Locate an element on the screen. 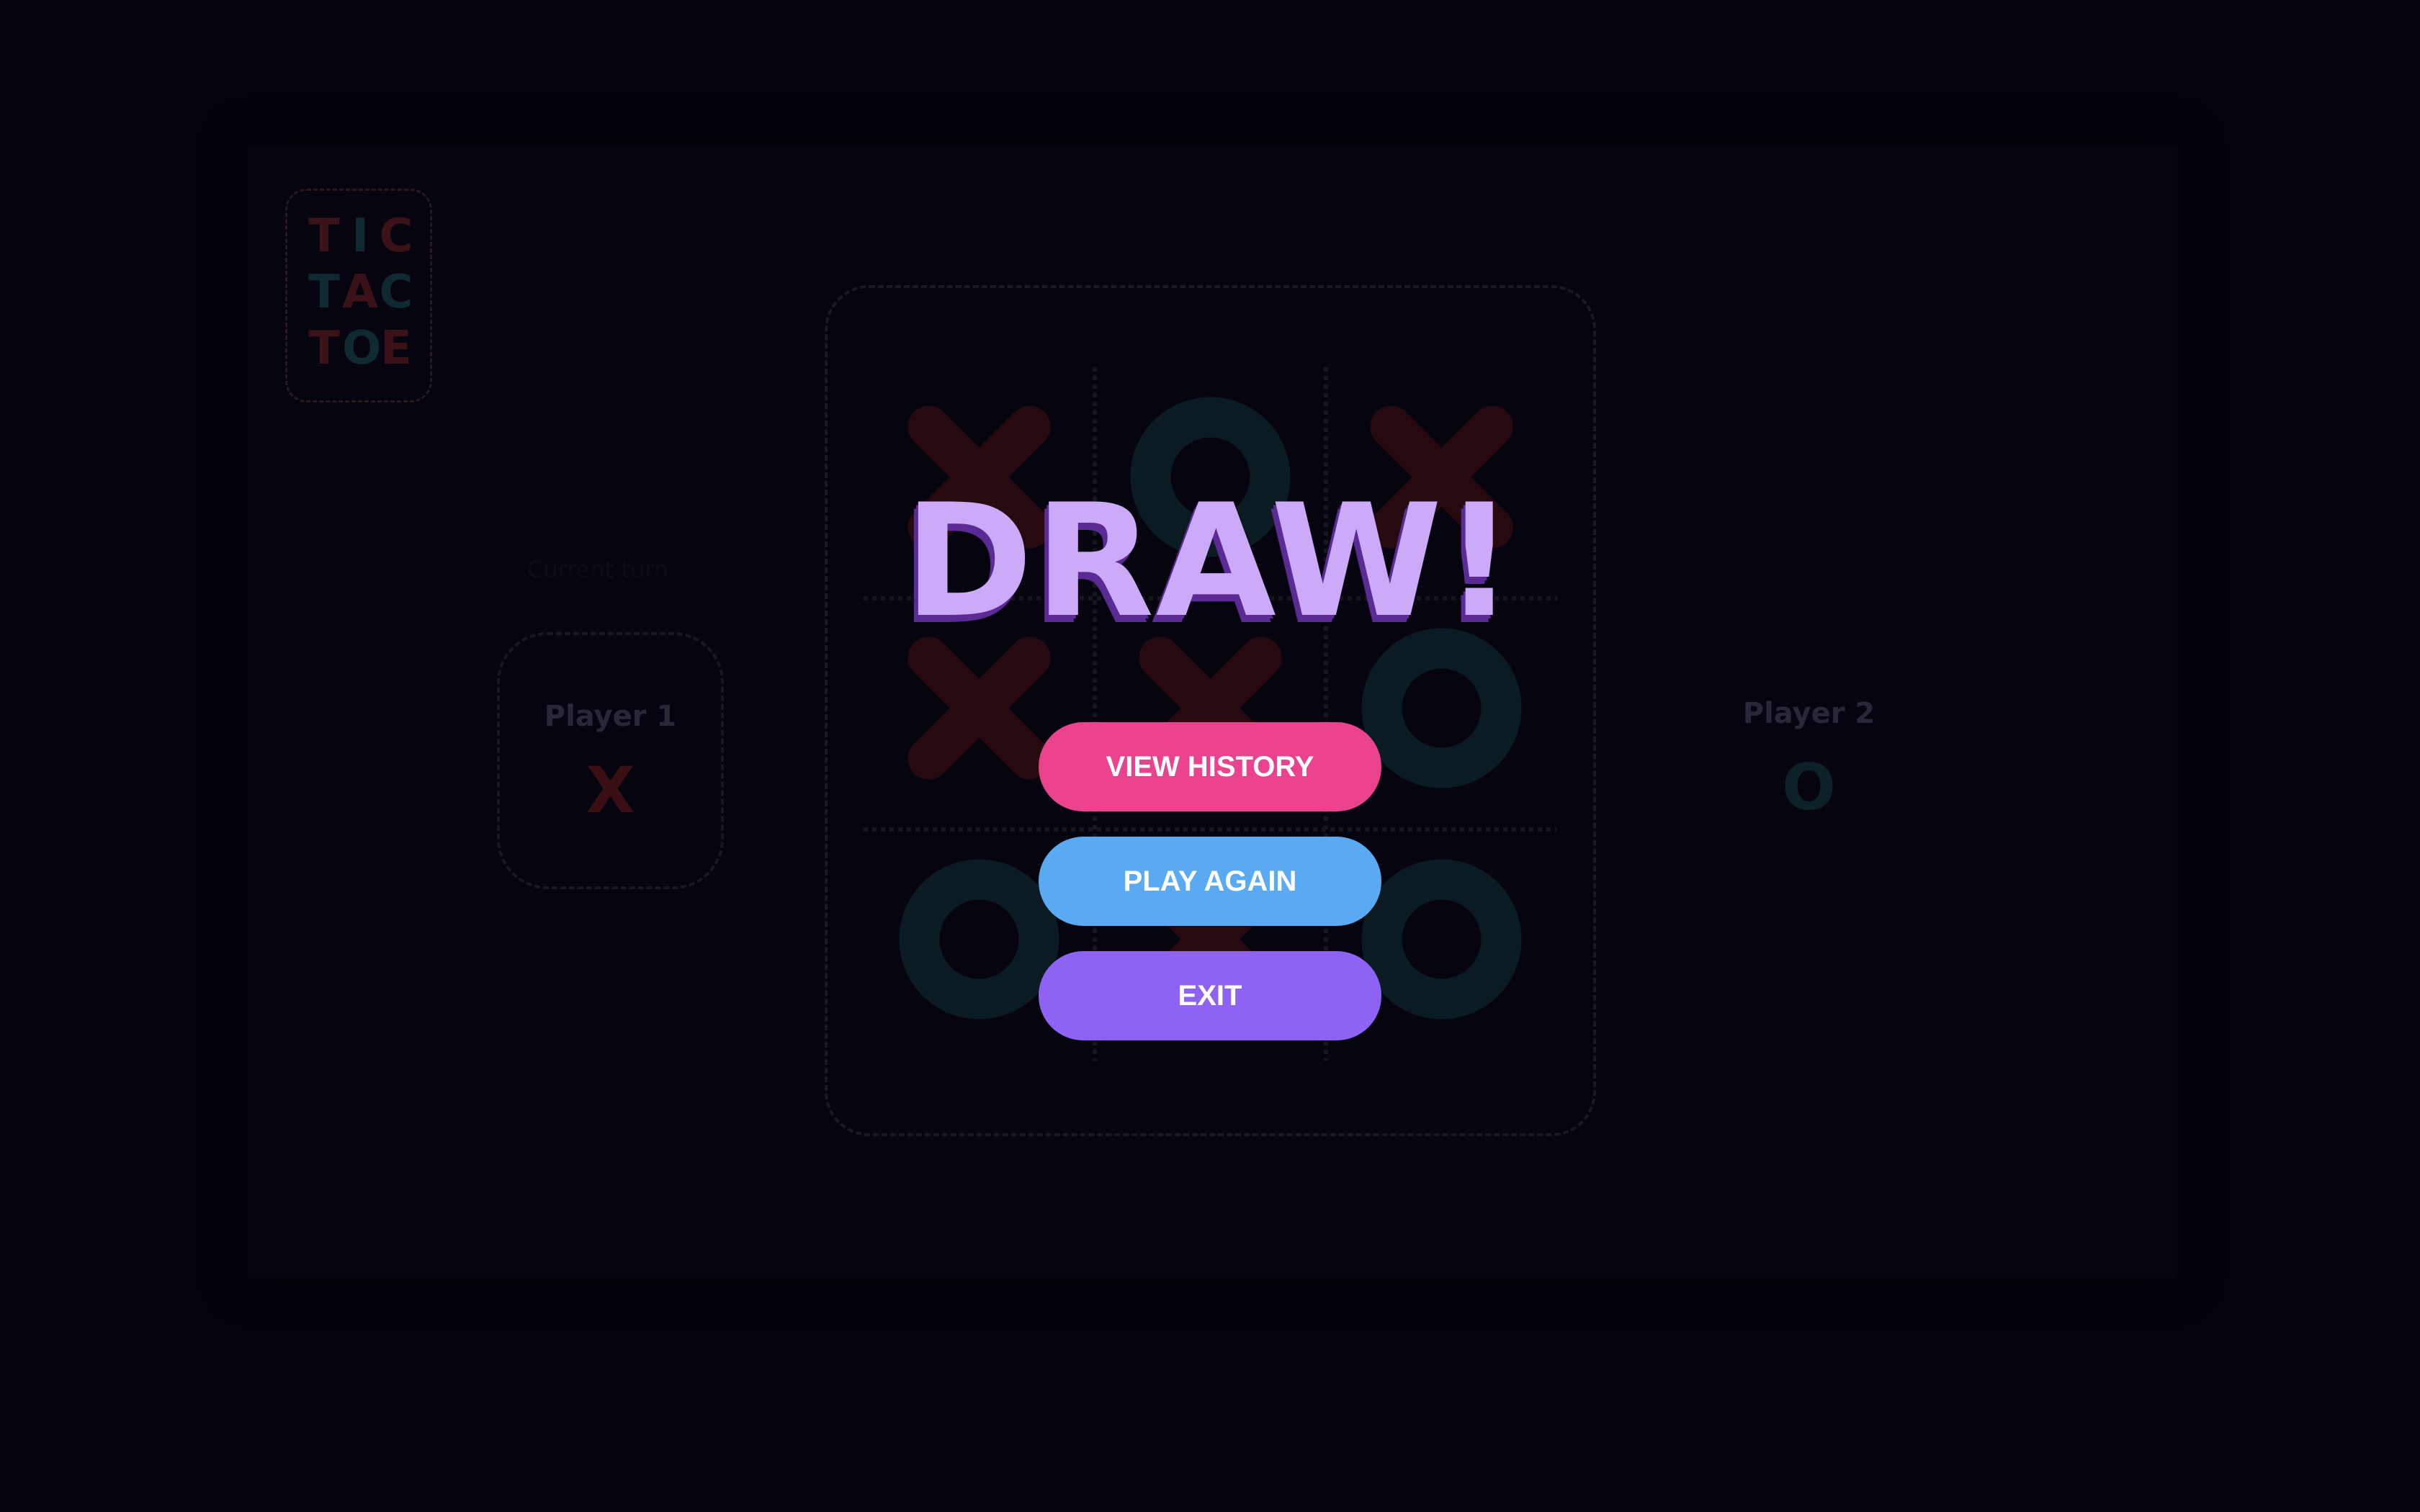 This screenshot has height=1512, width=2420. logo-letter: A is located at coordinates (360, 292).